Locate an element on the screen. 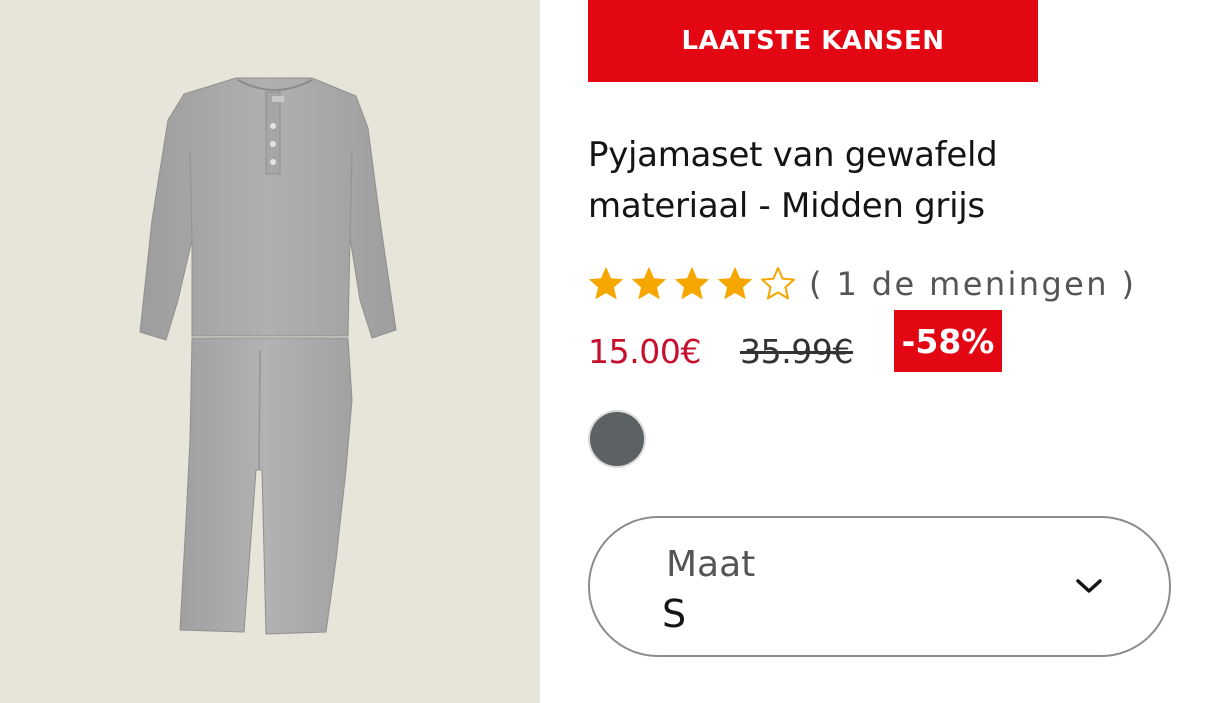 Image resolution: width=1220 pixels, height=703 pixels. star-empty-icon is located at coordinates (778, 284).